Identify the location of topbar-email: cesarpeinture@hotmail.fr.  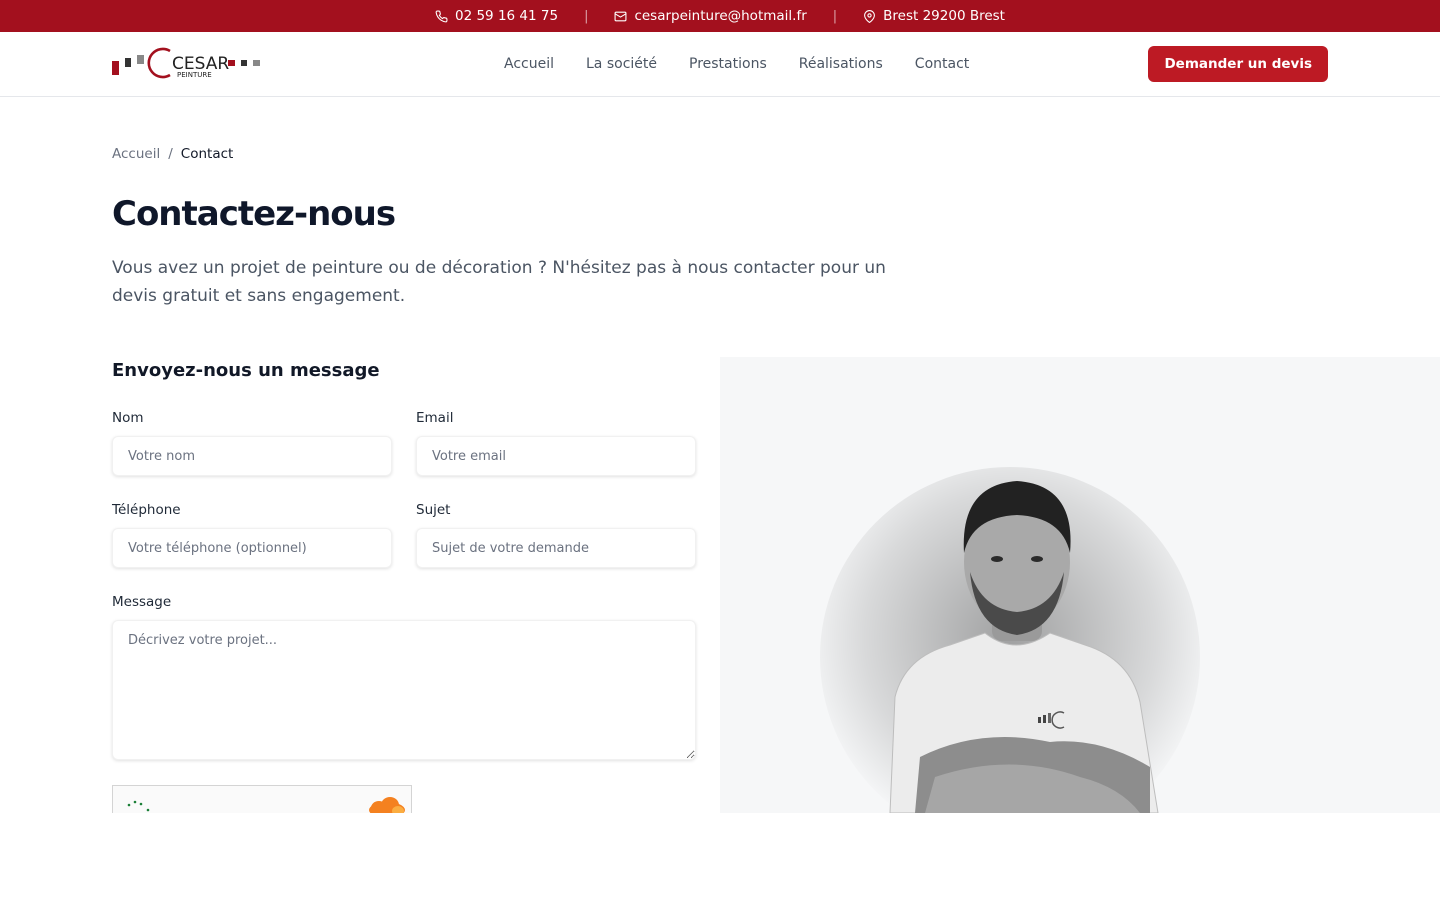
(710, 16).